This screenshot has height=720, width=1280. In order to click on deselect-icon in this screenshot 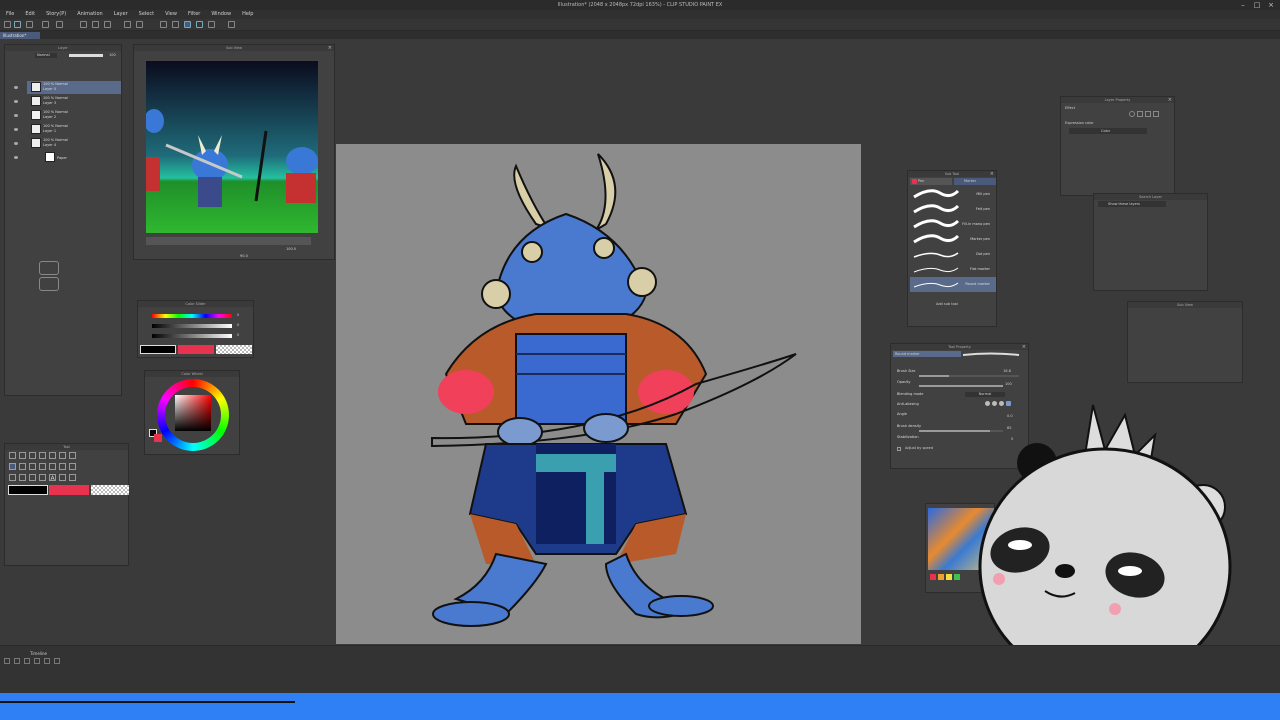, I will do `click(163, 24)`.